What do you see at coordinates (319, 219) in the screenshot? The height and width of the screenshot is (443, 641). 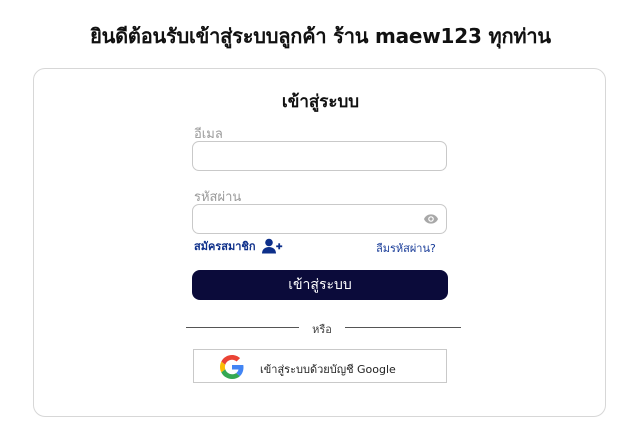 I see `password-field` at bounding box center [319, 219].